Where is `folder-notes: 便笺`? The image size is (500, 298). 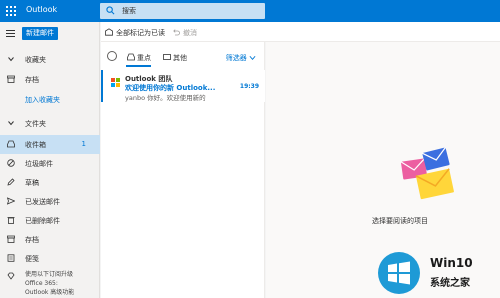 folder-notes: 便笺 is located at coordinates (50, 258).